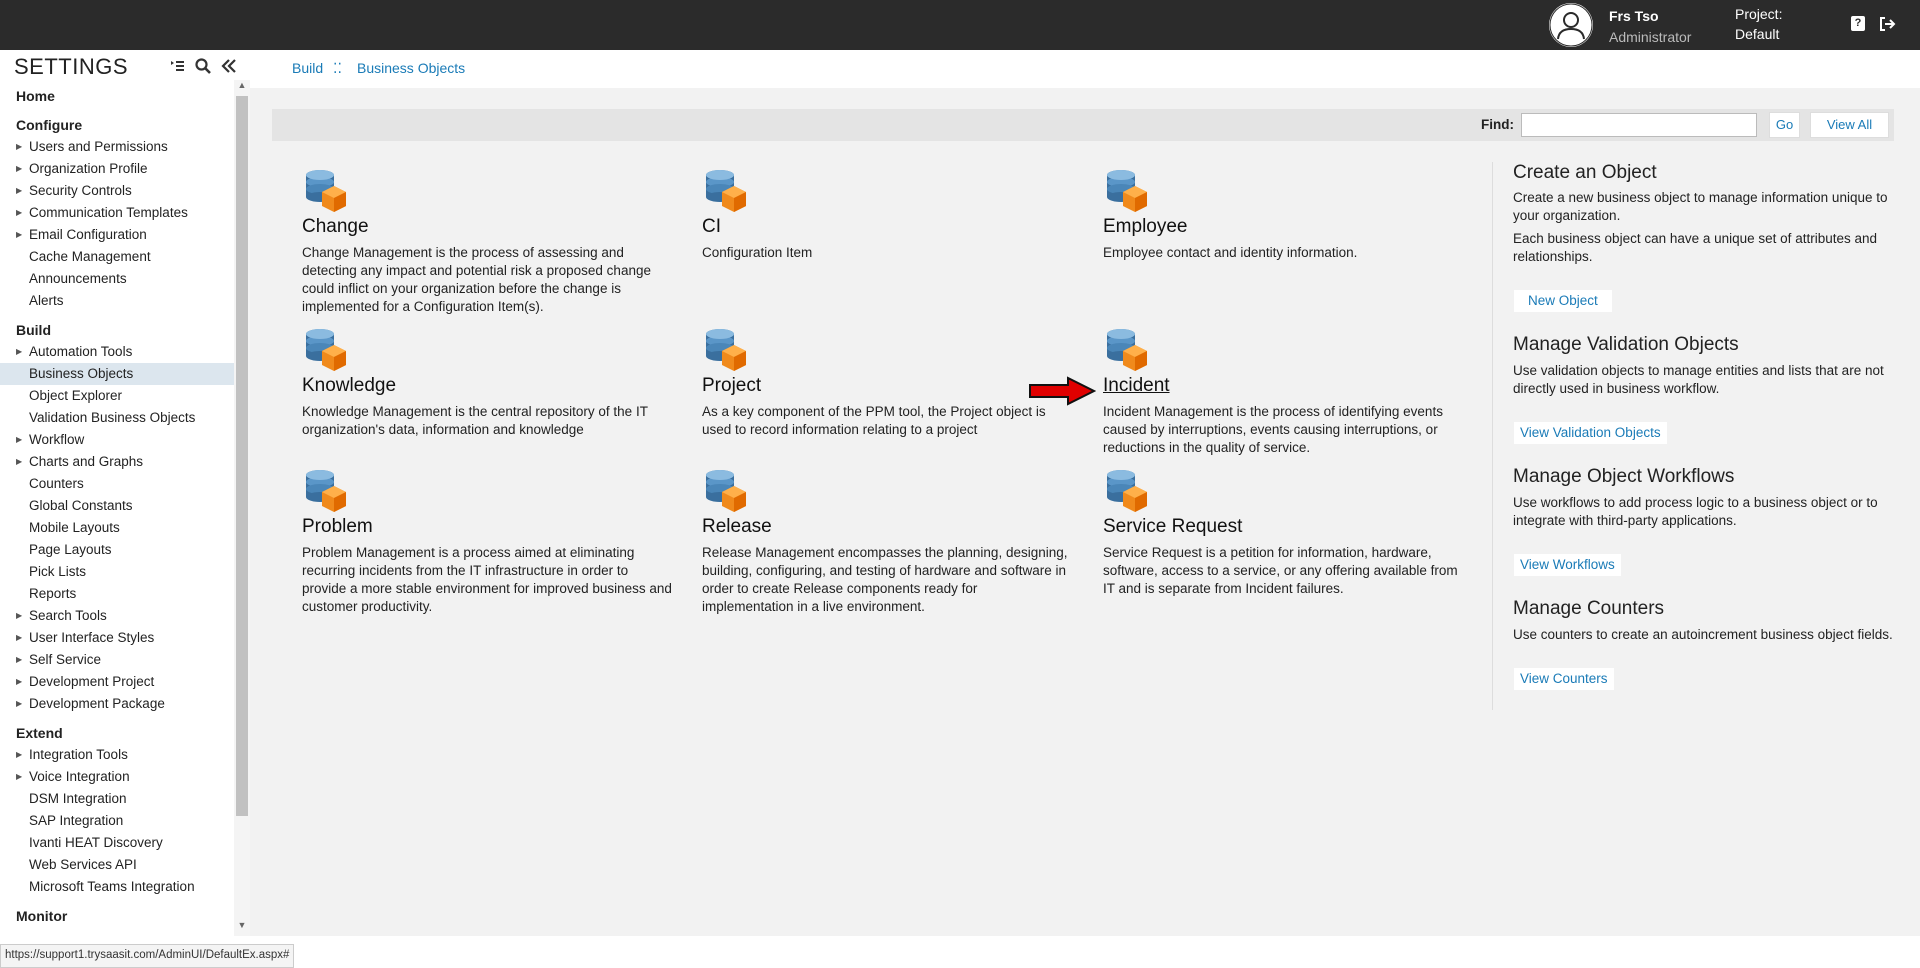  Describe the element at coordinates (337, 527) in the screenshot. I see `business-object-name: Problem` at that location.